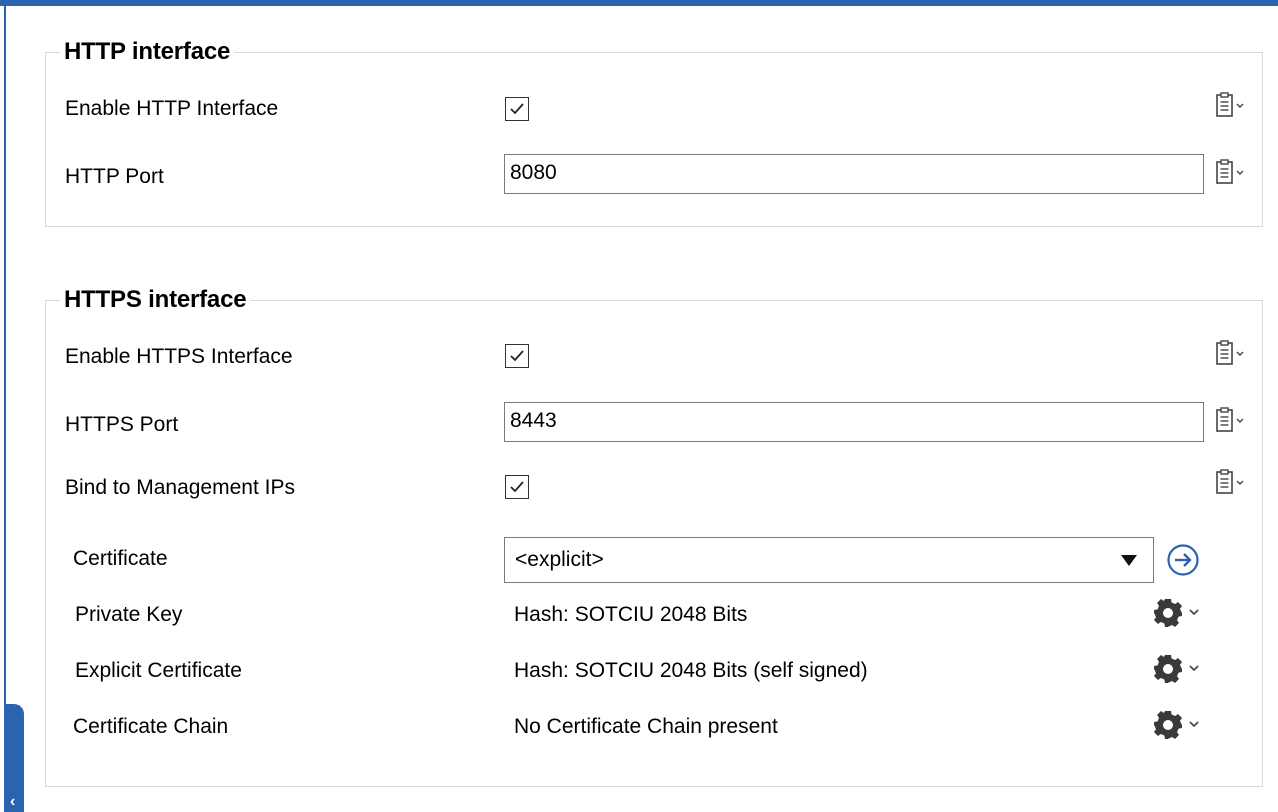  What do you see at coordinates (829, 560) in the screenshot?
I see `certificate-select: <explicit>` at bounding box center [829, 560].